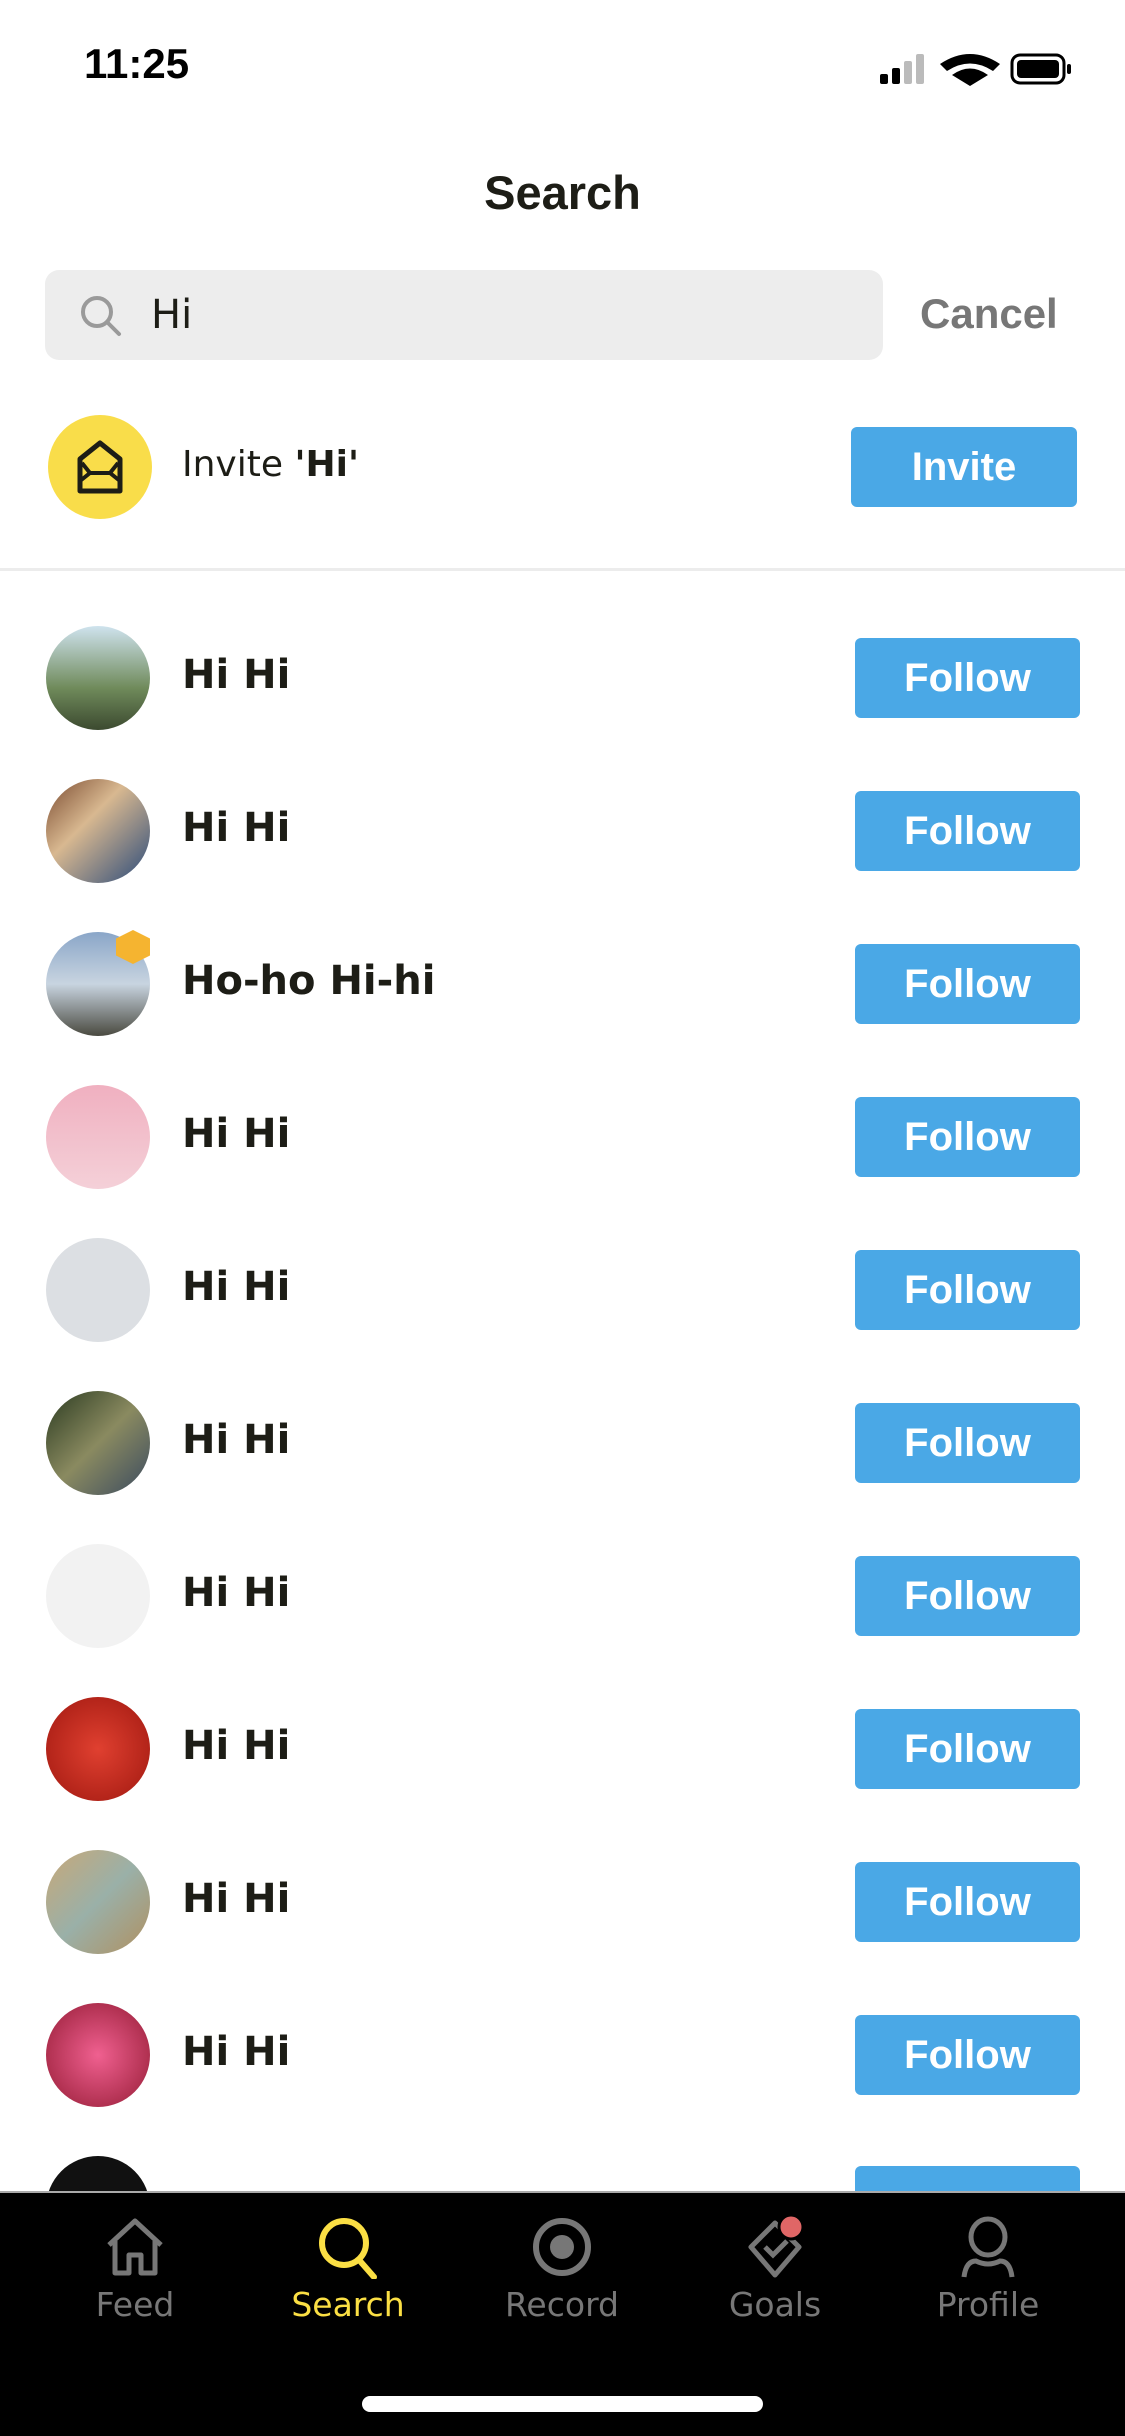 Image resolution: width=1125 pixels, height=2436 pixels. I want to click on search-input, so click(501, 315).